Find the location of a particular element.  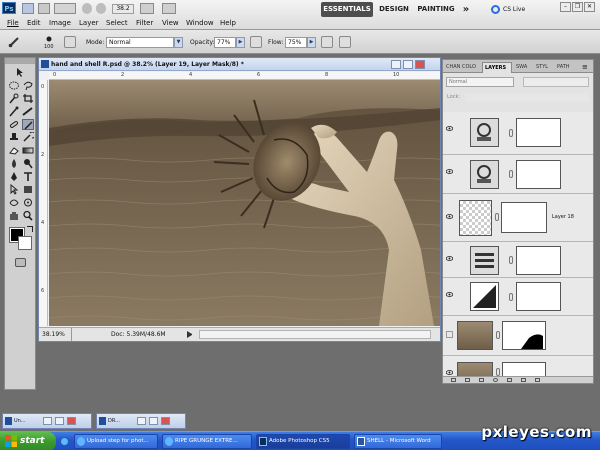

3d-camera-tool-icon is located at coordinates (28, 202).